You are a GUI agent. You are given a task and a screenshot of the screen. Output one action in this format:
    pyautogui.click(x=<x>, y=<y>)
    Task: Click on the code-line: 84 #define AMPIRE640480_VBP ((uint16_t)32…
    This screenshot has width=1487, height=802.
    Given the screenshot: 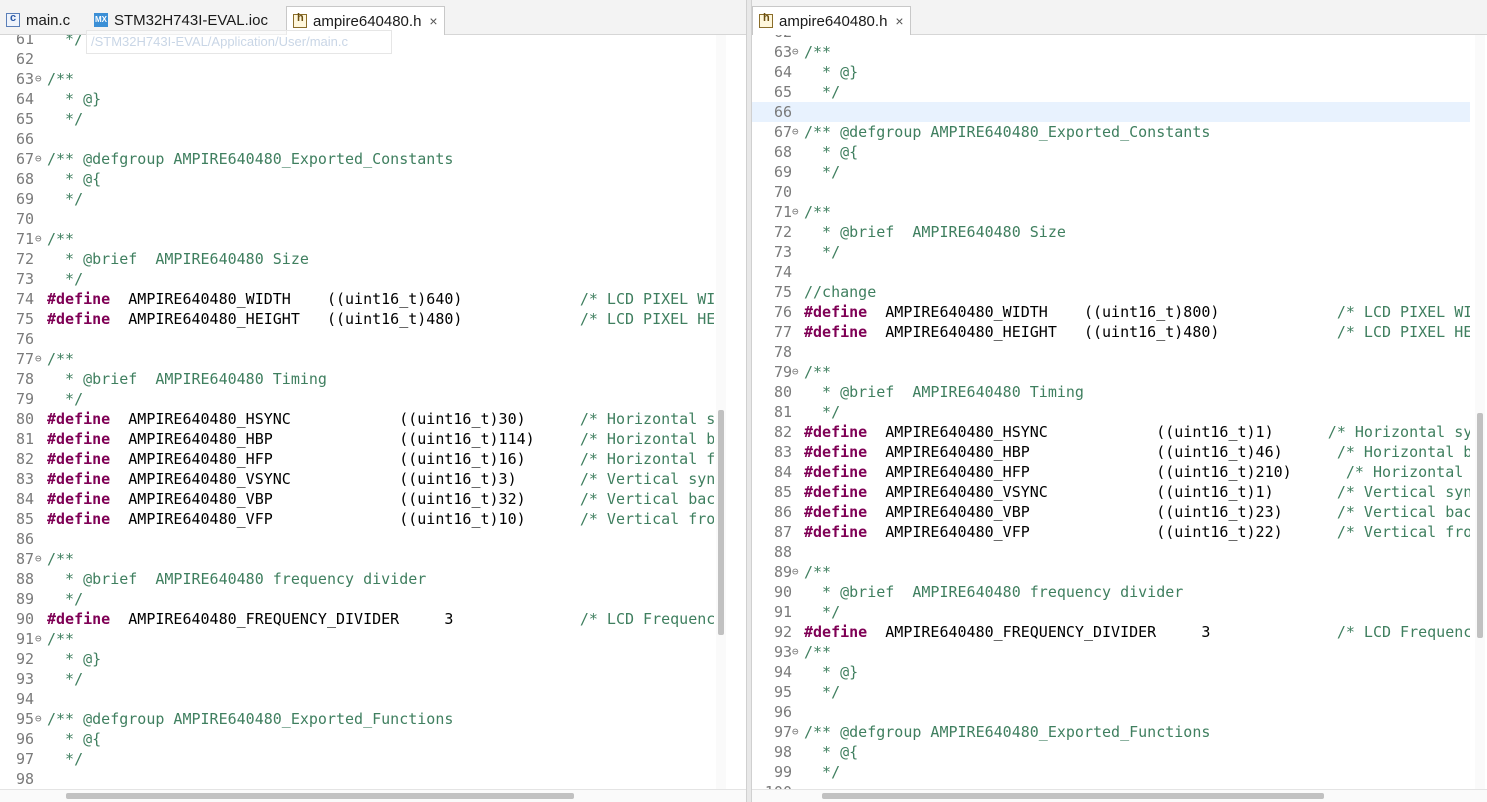 What is the action you would take?
    pyautogui.click(x=357, y=499)
    